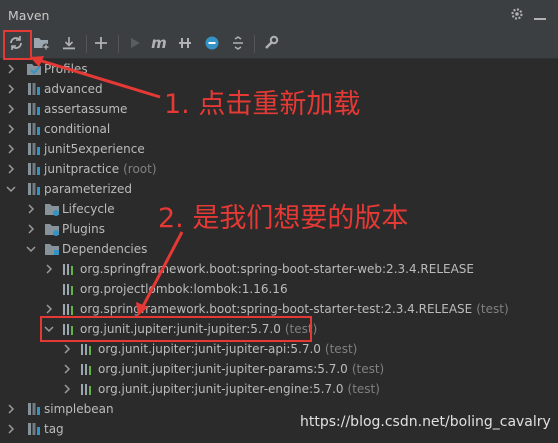 This screenshot has height=443, width=558. I want to click on watermark-url: https://blog.csdn.net/boling_cavalry, so click(425, 422).